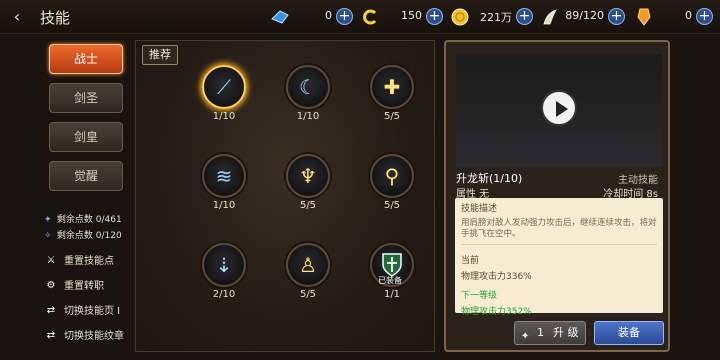  What do you see at coordinates (403, 17) in the screenshot?
I see `resource-swirl: 150 +` at bounding box center [403, 17].